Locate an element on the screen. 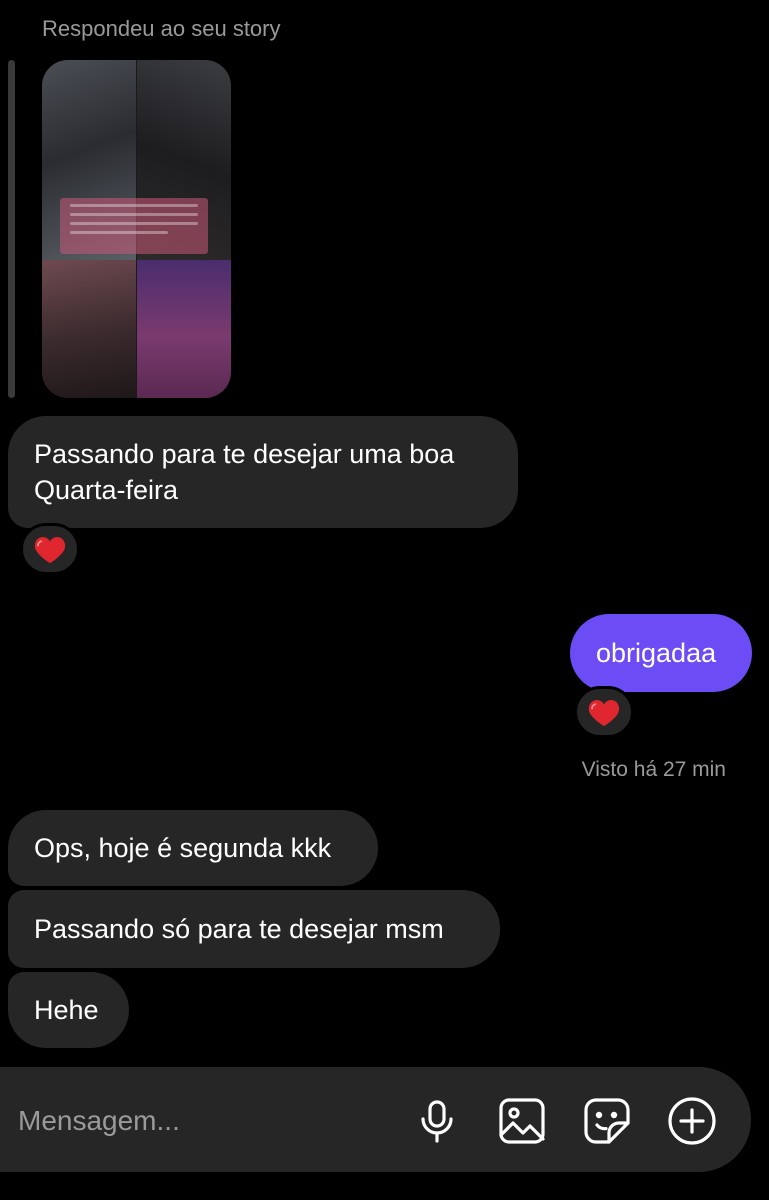  story-photo-bottom-left is located at coordinates (89, 329).